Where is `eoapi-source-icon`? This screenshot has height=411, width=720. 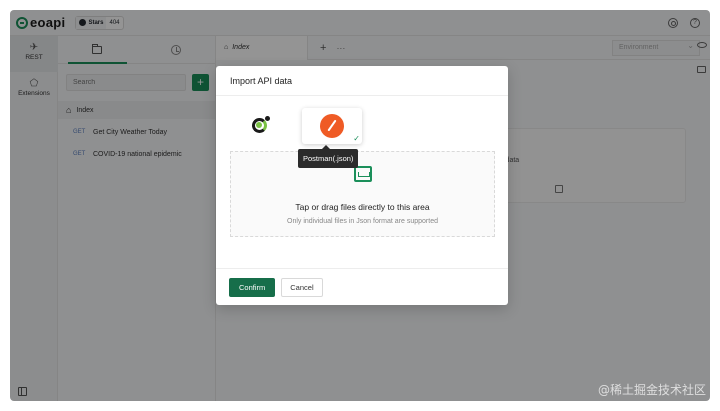 eoapi-source-icon is located at coordinates (260, 126).